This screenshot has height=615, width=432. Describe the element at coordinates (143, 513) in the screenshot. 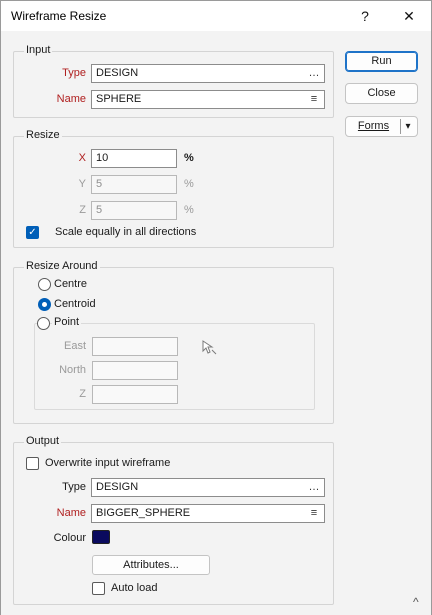

I see `output-name-value: BIGGER_SPHERE` at that location.